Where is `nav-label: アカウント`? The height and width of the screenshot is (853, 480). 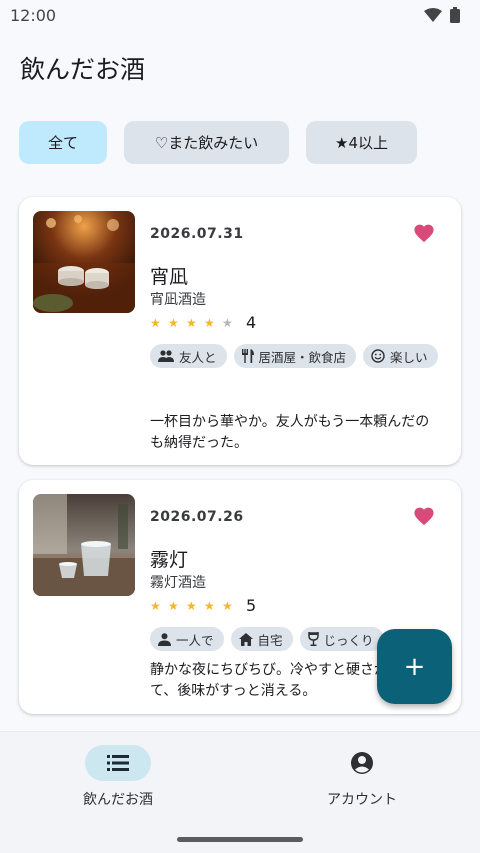 nav-label: アカウント is located at coordinates (362, 800).